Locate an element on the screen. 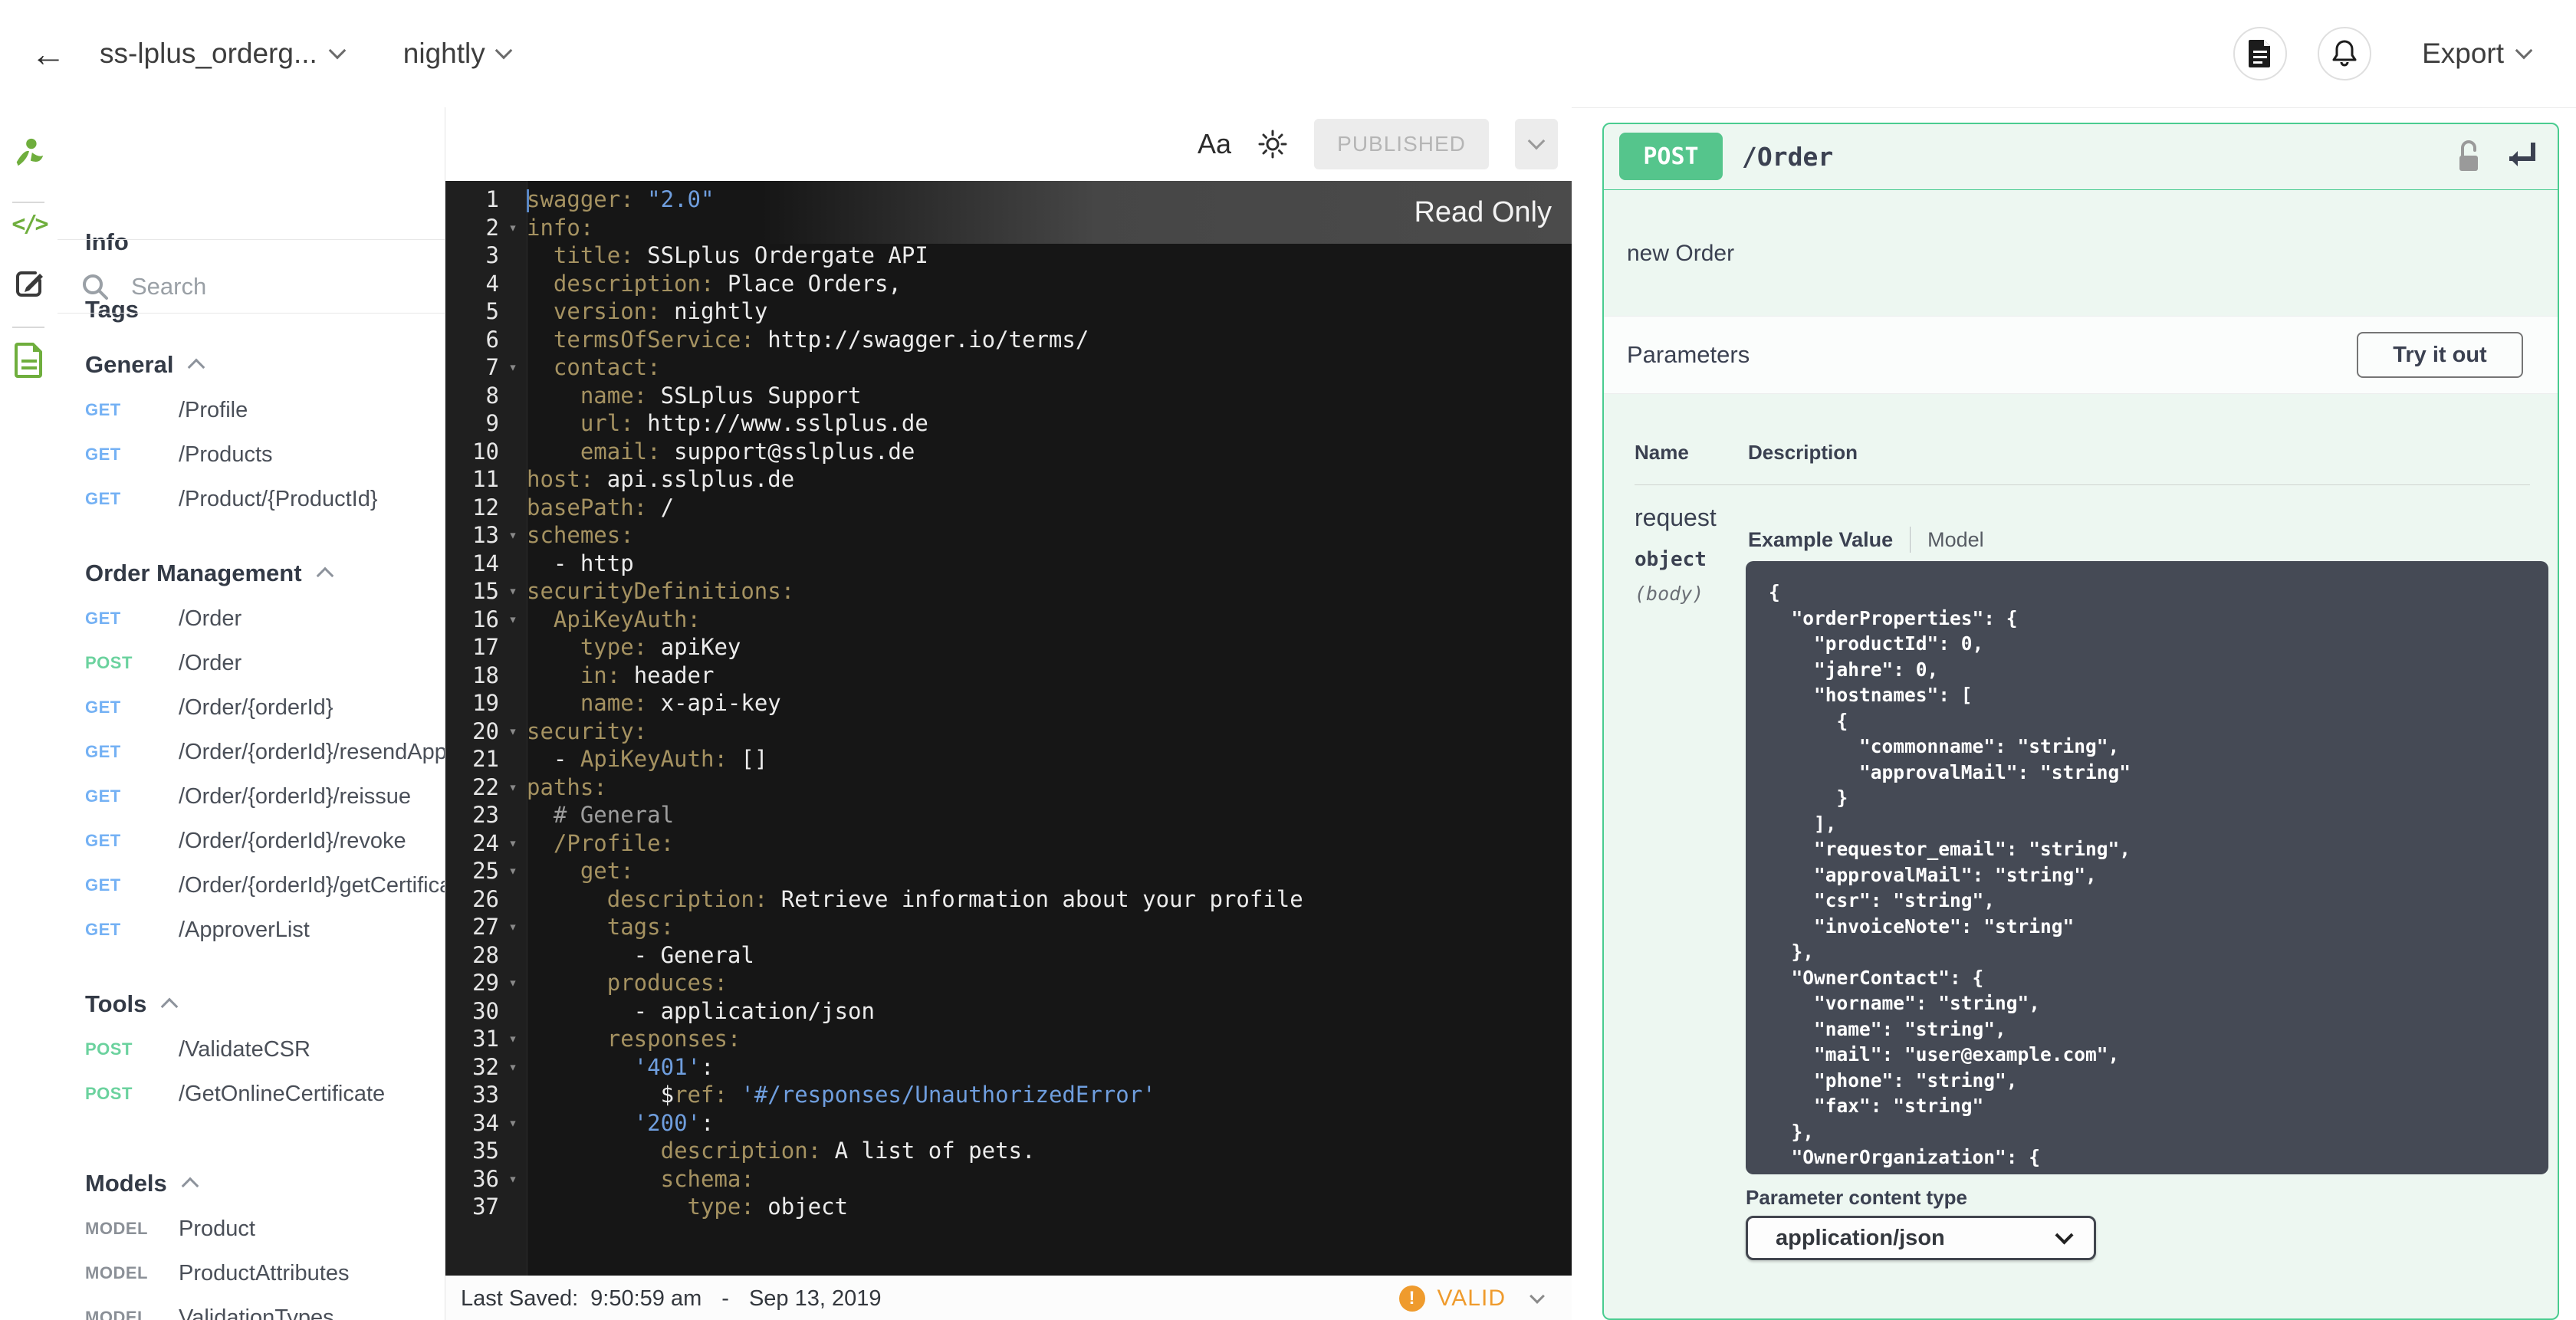 This screenshot has width=2576, height=1320. line-content: $ref: '#/responses/UnauthorizedError' is located at coordinates (908, 1095).